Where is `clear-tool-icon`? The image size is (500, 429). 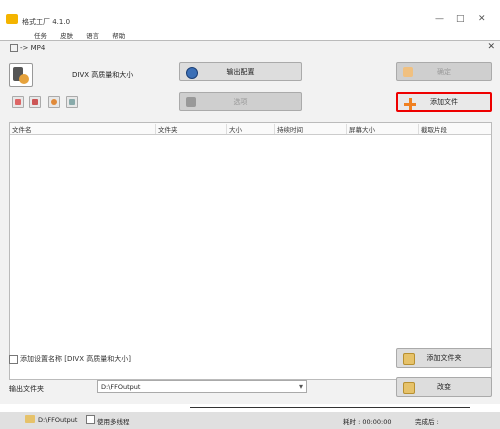 clear-tool-icon is located at coordinates (18, 102).